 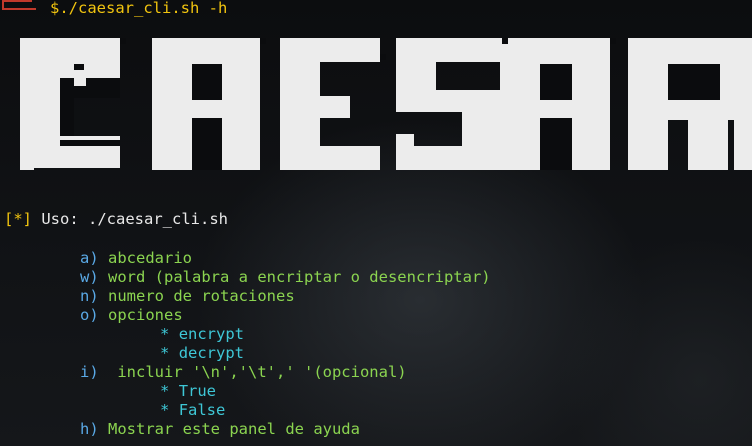 I want to click on option-flag: n), so click(x=89, y=296).